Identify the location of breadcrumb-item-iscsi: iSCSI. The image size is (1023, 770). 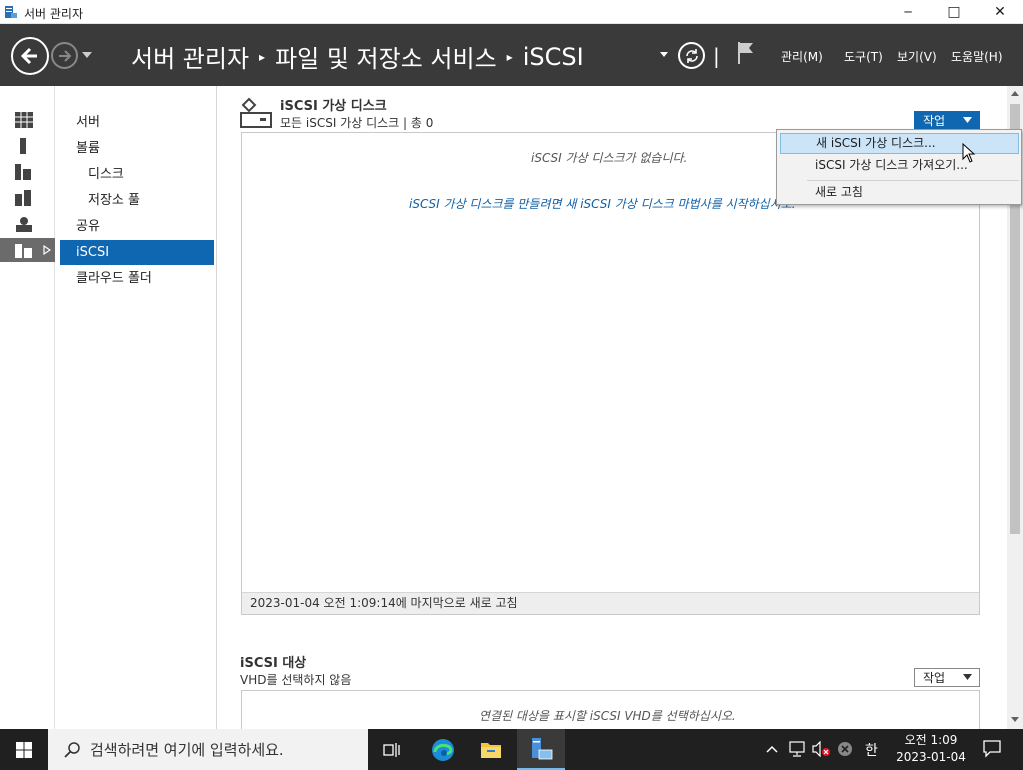
(553, 56).